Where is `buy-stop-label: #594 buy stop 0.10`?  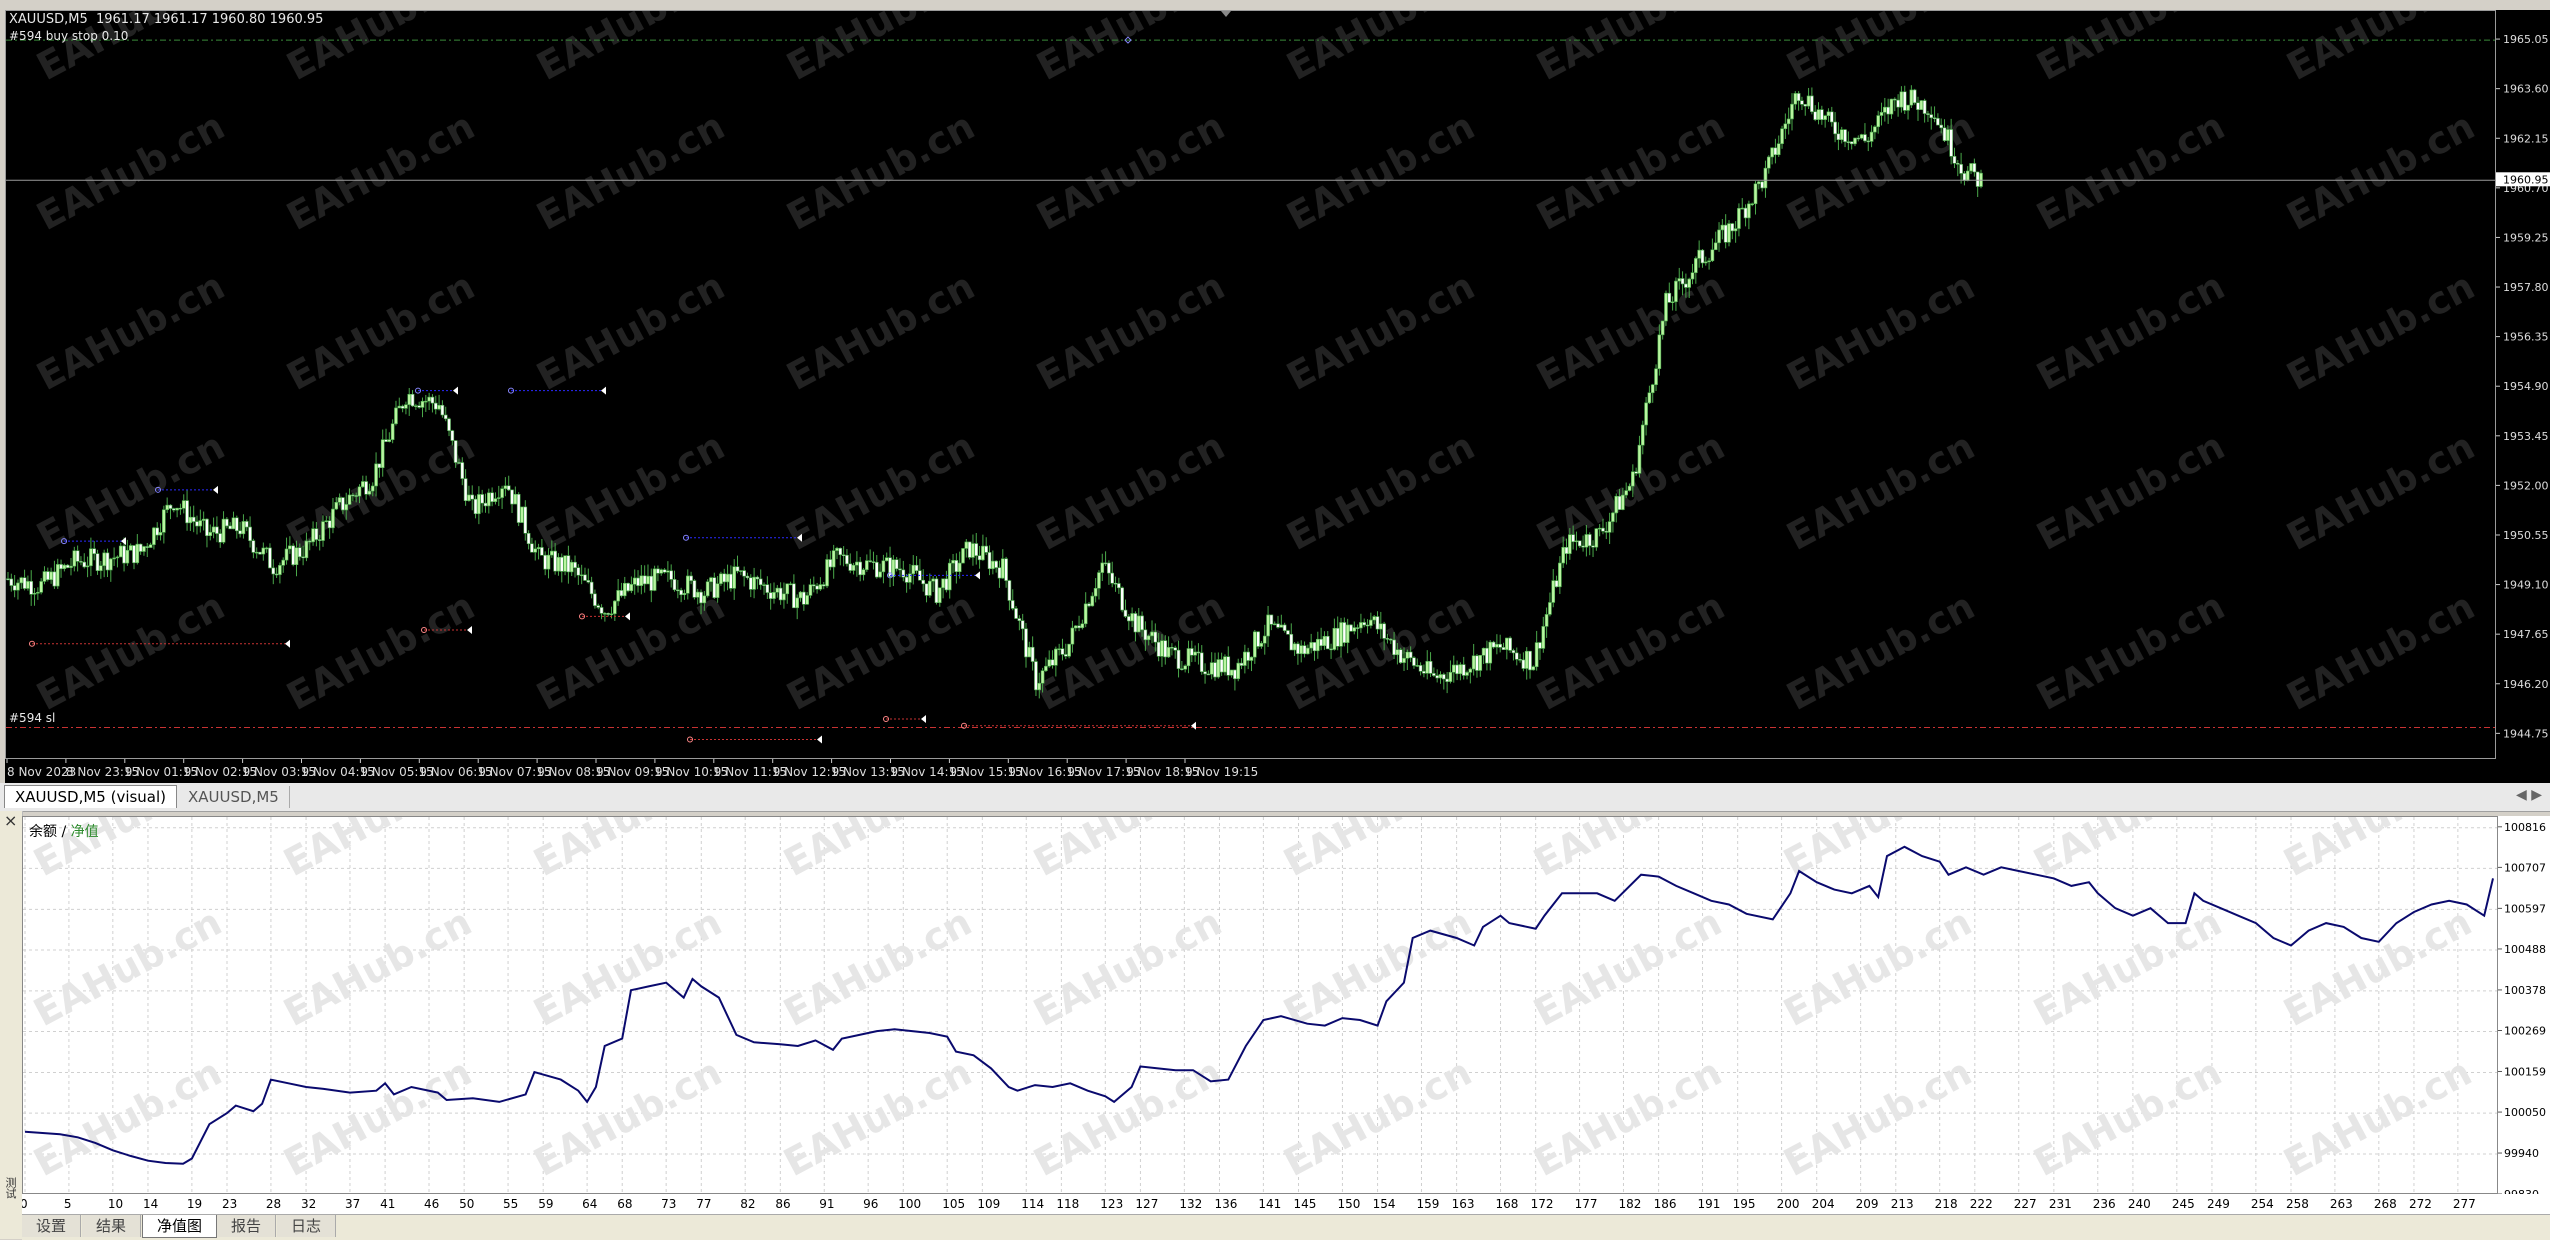 buy-stop-label: #594 buy stop 0.10 is located at coordinates (69, 36).